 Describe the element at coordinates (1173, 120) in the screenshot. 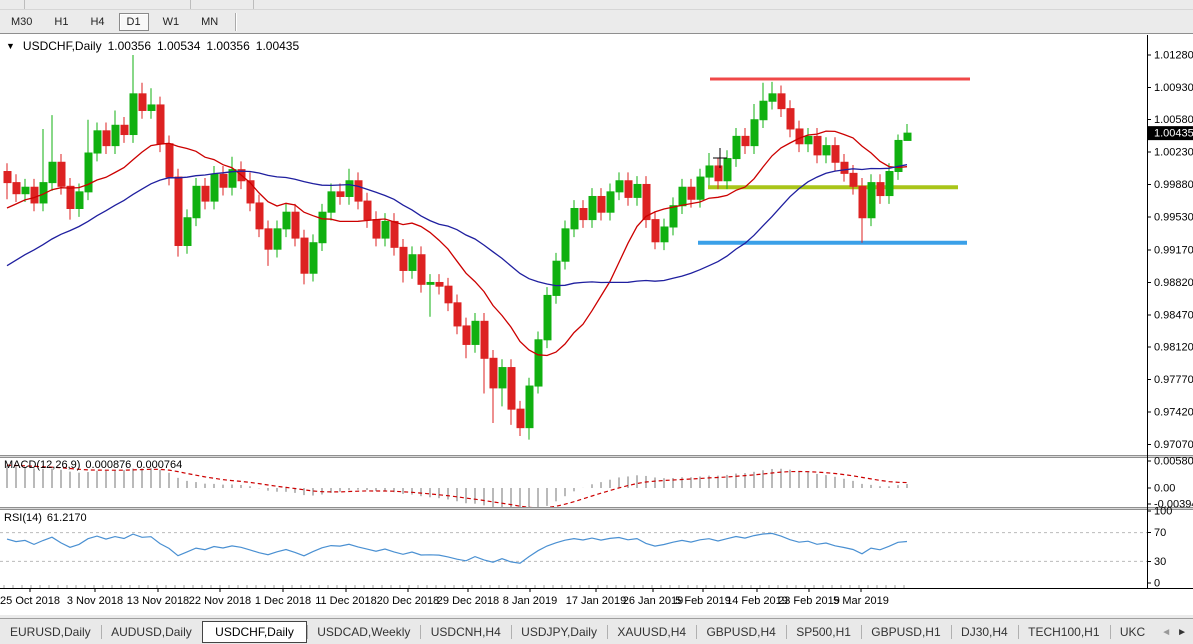

I see `price-tick-label: 1.00580` at that location.